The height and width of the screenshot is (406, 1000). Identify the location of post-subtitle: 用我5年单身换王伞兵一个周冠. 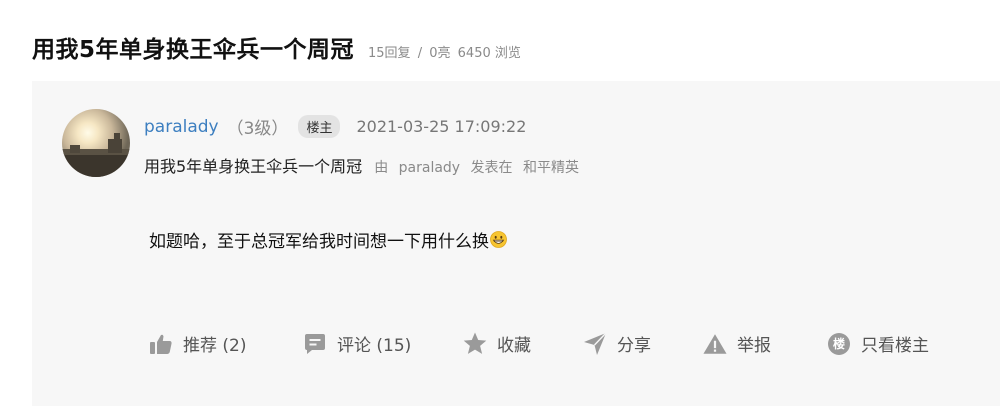
(253, 166).